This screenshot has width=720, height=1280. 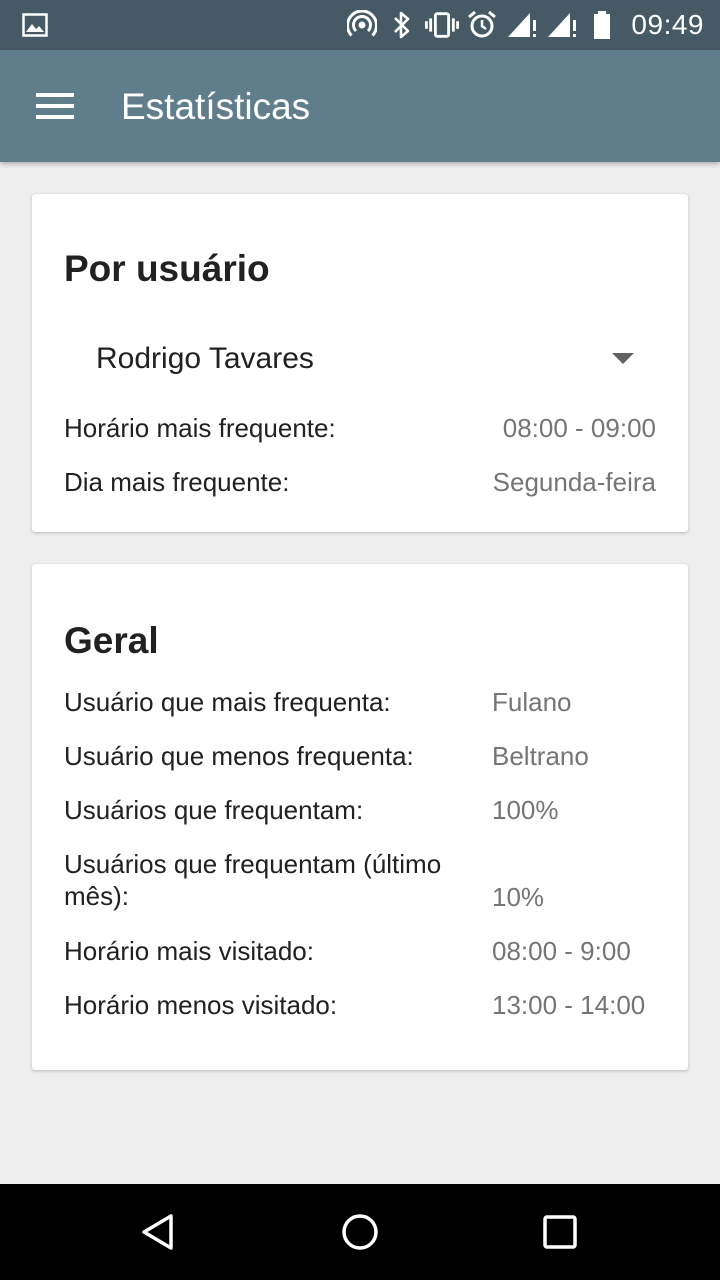 What do you see at coordinates (561, 951) in the screenshot?
I see `most-visited-time-value: 08:00 - 9:00` at bounding box center [561, 951].